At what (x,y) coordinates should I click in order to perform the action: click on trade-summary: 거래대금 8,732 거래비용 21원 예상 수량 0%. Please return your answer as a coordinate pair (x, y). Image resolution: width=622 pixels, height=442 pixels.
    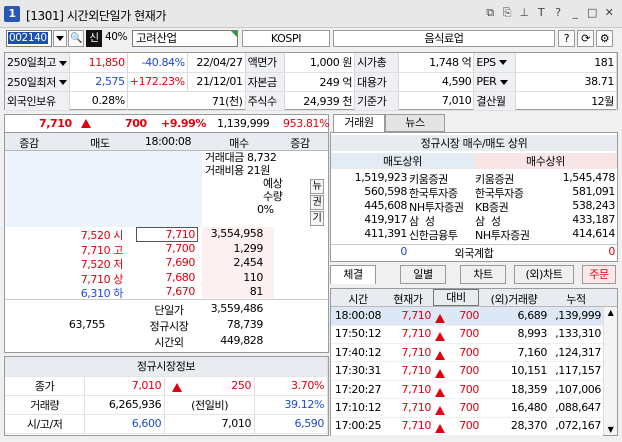
    Looking at the image, I should click on (266, 189).